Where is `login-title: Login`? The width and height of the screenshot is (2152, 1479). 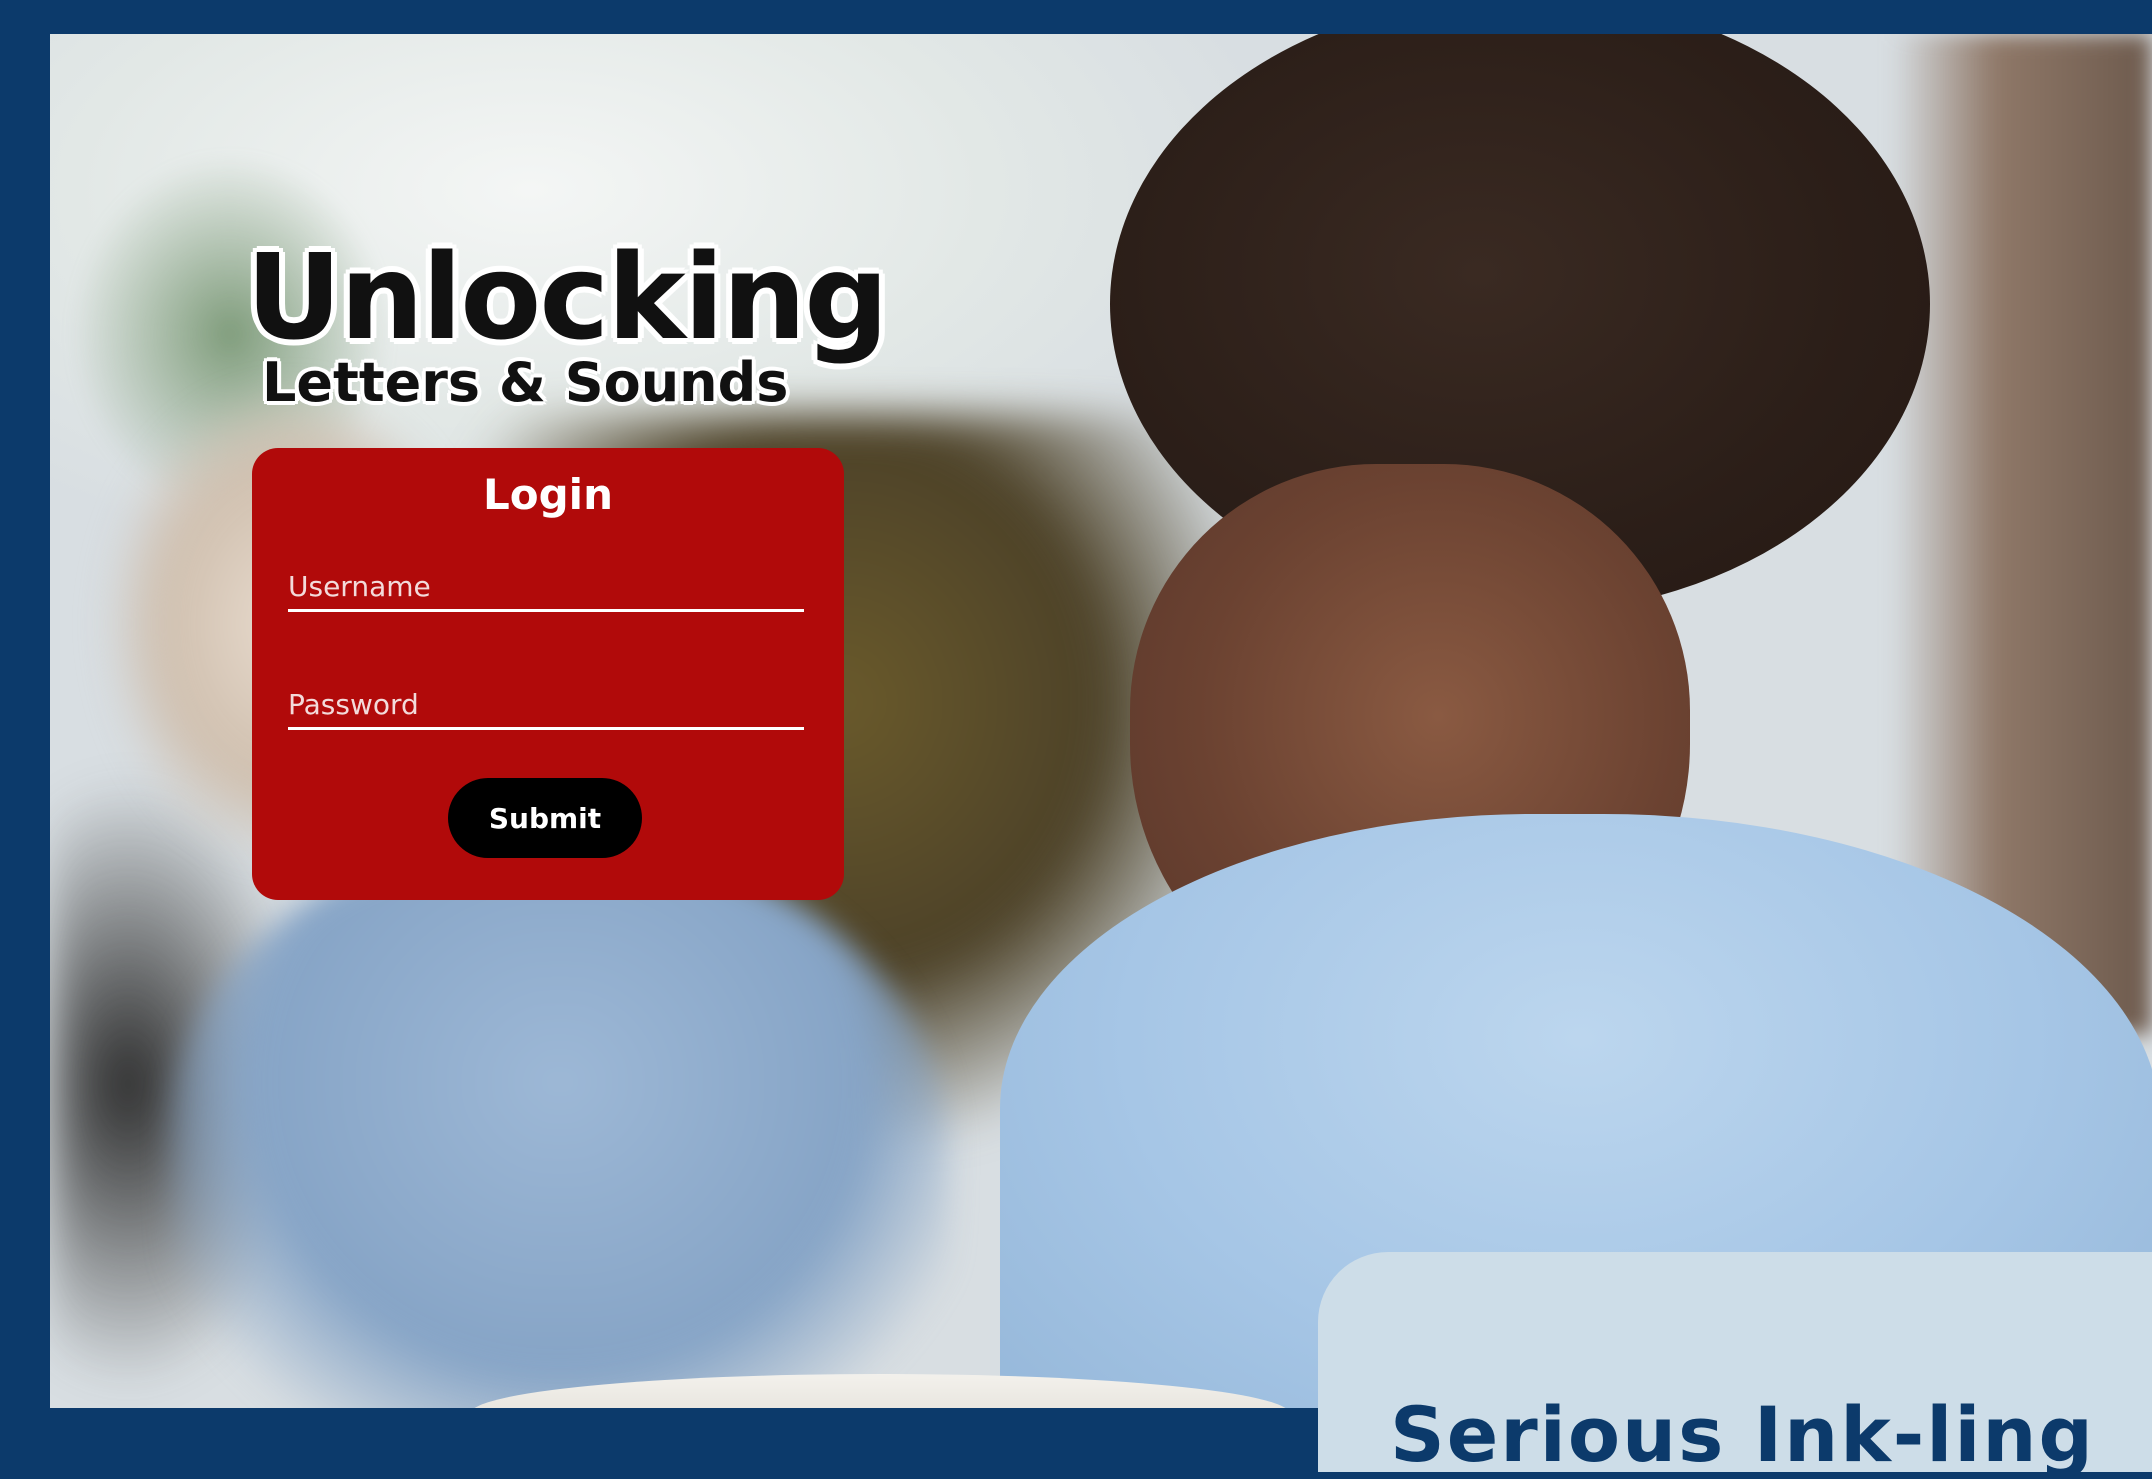
login-title: Login is located at coordinates (548, 494).